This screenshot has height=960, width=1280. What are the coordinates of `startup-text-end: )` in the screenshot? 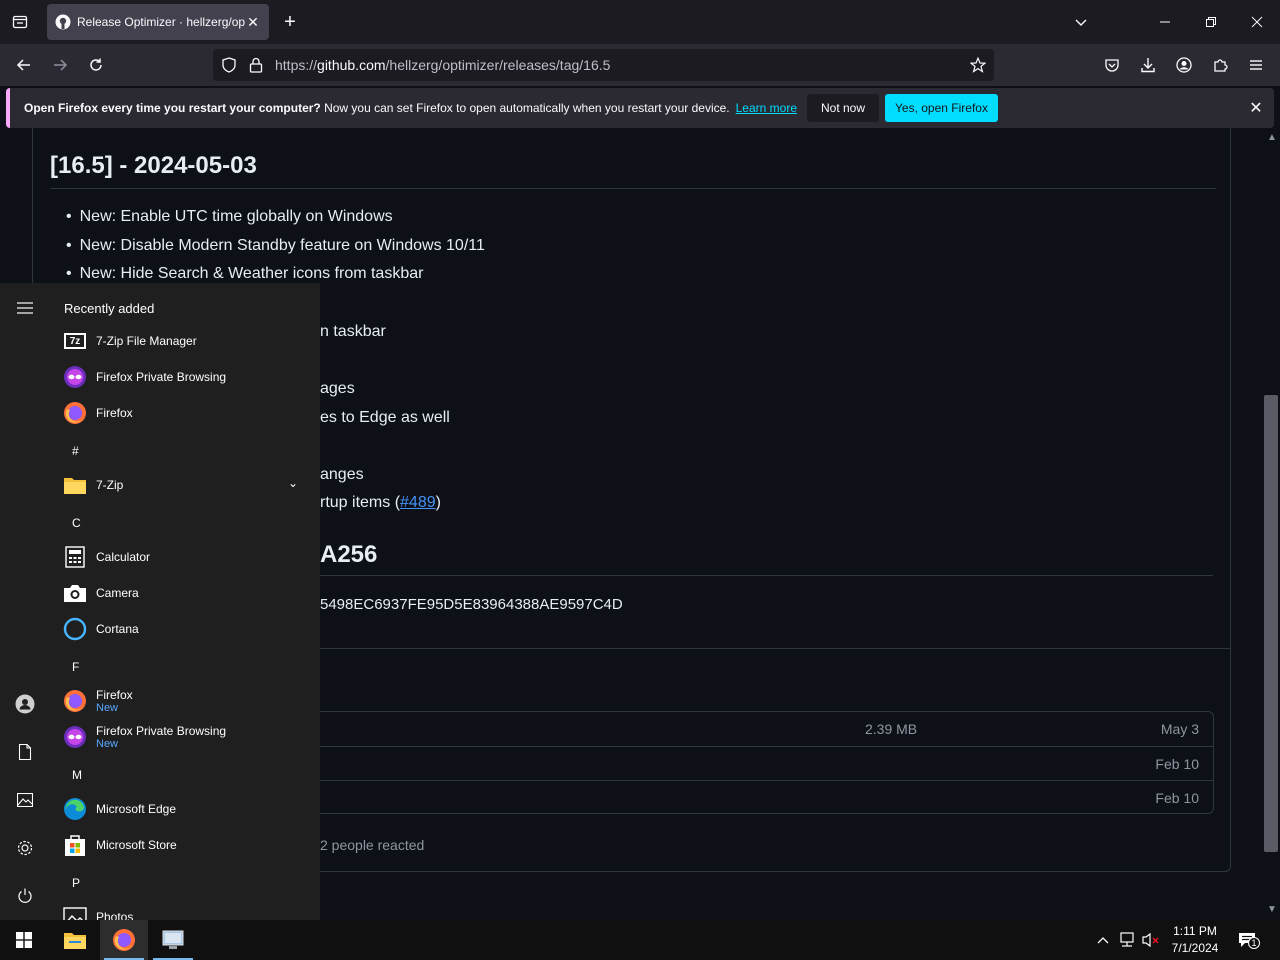 It's located at (438, 502).